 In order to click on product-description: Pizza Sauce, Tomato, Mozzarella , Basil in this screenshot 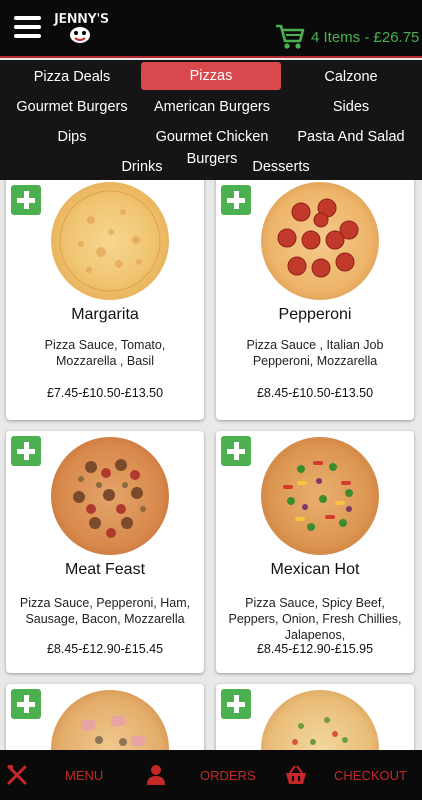, I will do `click(105, 353)`.